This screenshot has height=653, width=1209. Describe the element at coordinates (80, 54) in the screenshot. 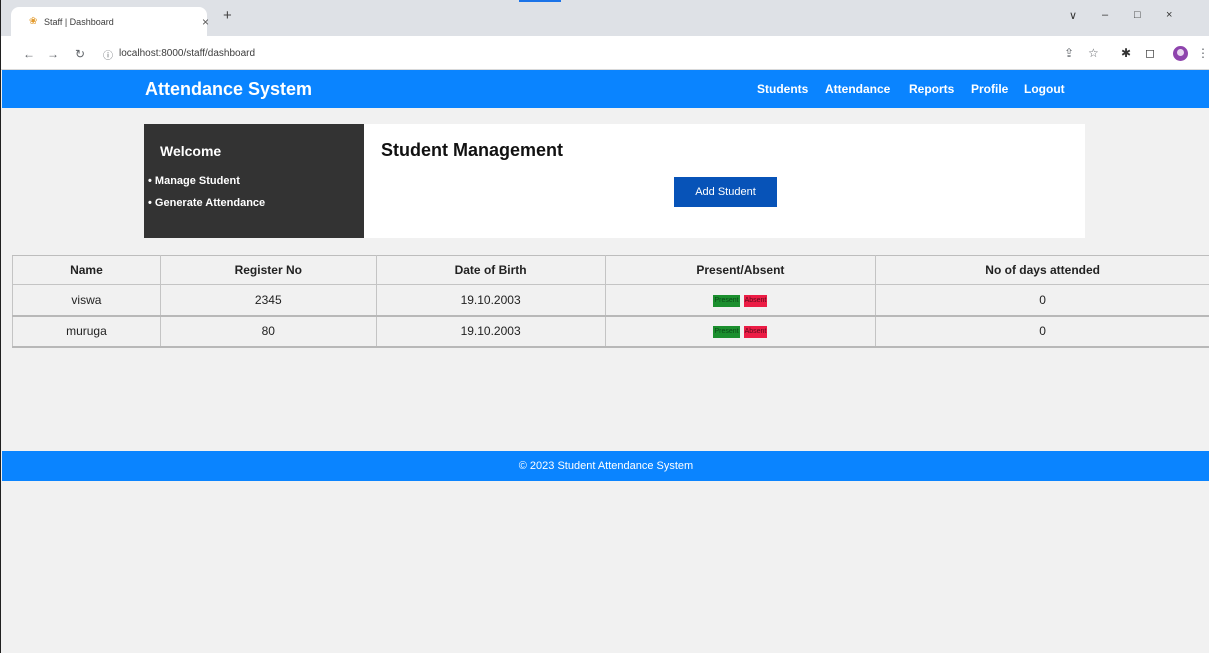

I see `reload-icon: ↻` at that location.